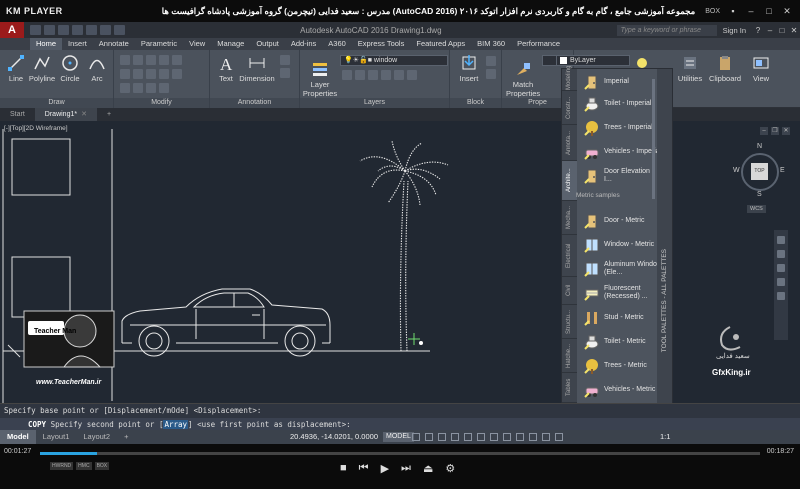 The width and height of the screenshot is (800, 489). I want to click on steering-wheel-icon, so click(781, 240).